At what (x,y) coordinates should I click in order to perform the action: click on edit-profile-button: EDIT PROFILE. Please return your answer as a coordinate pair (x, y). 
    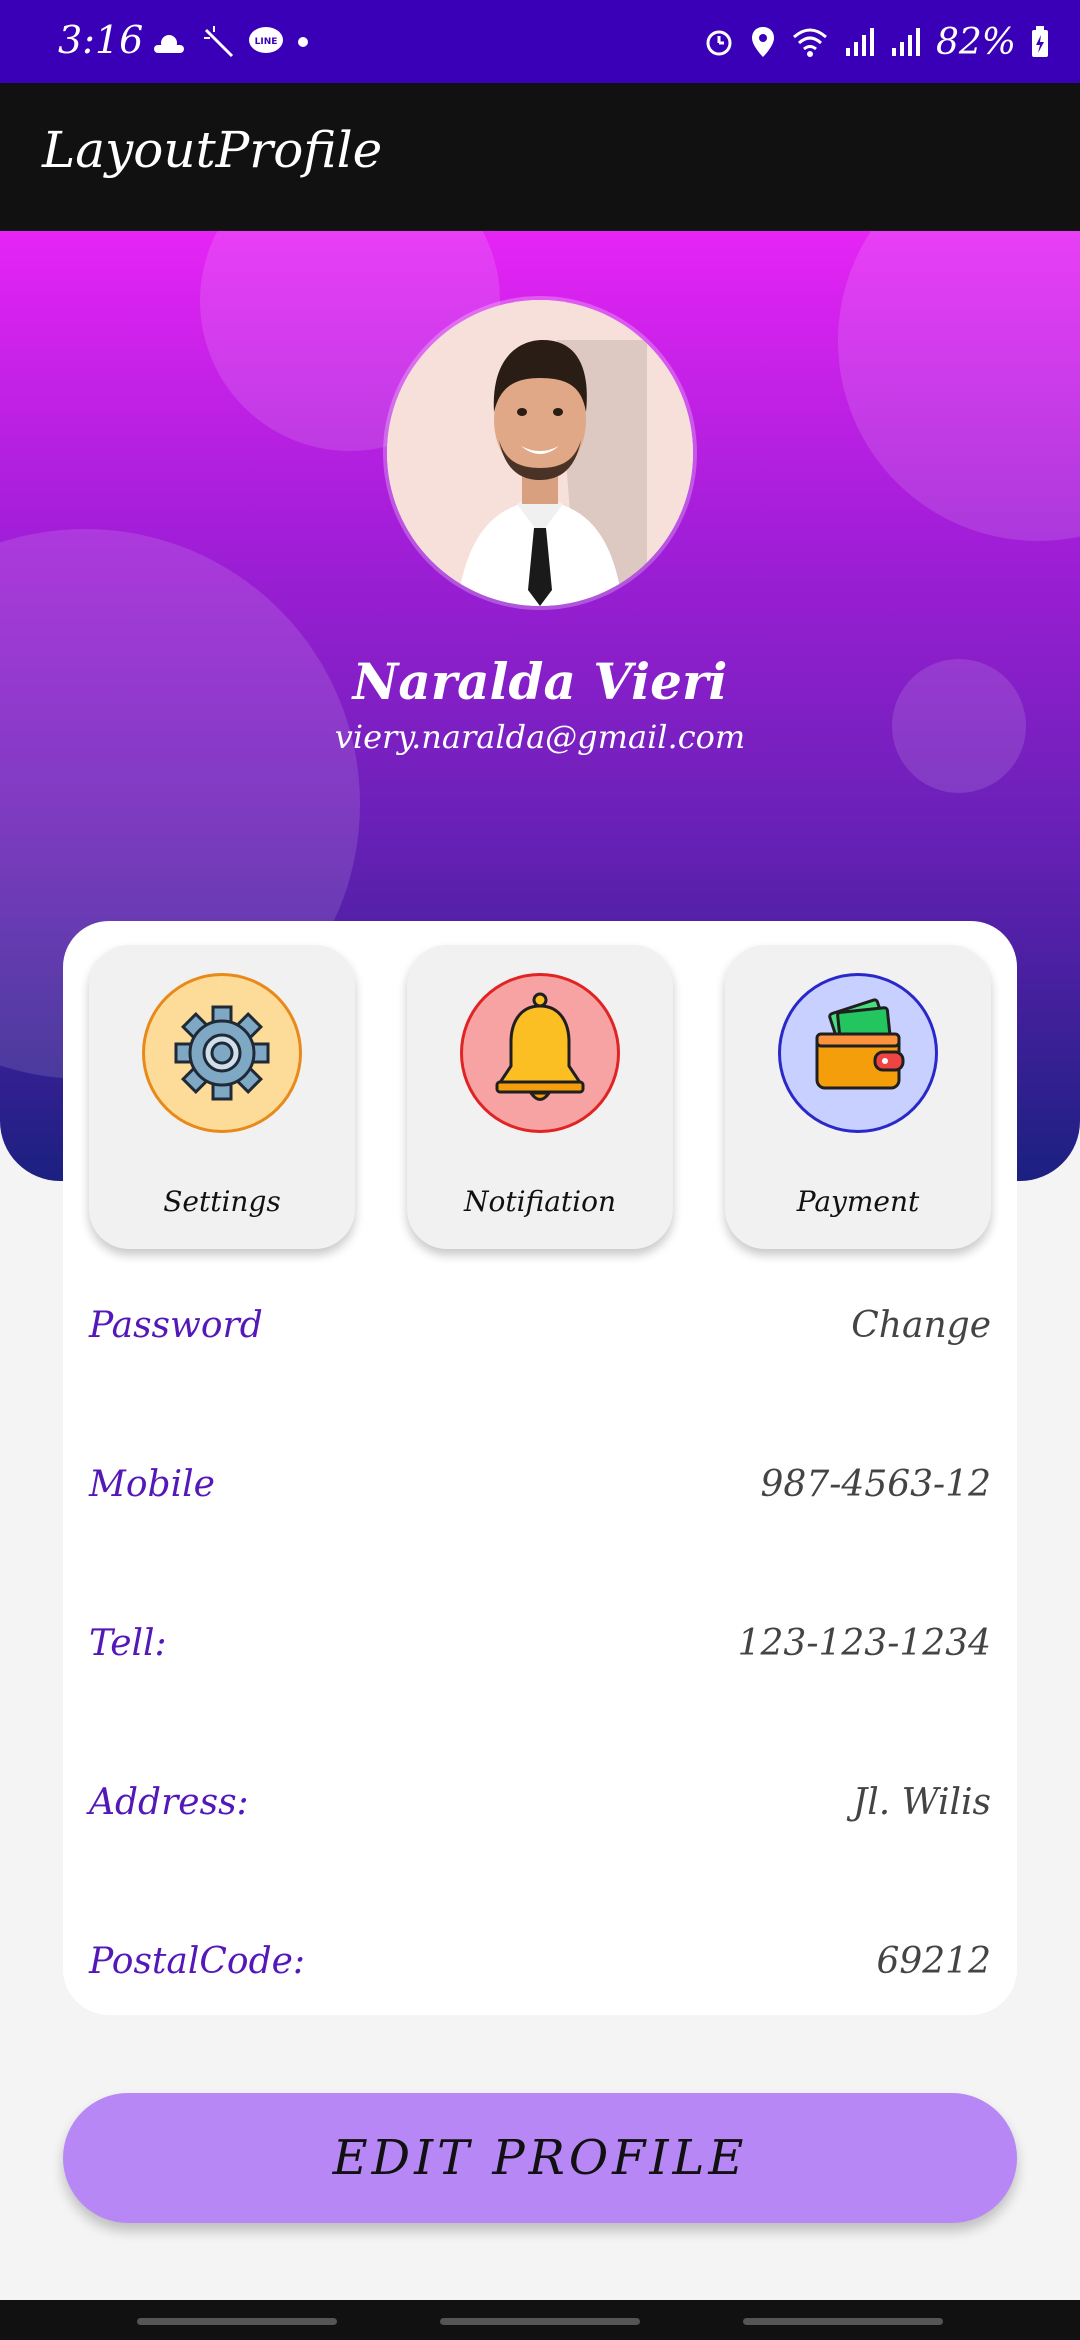
    Looking at the image, I should click on (540, 2158).